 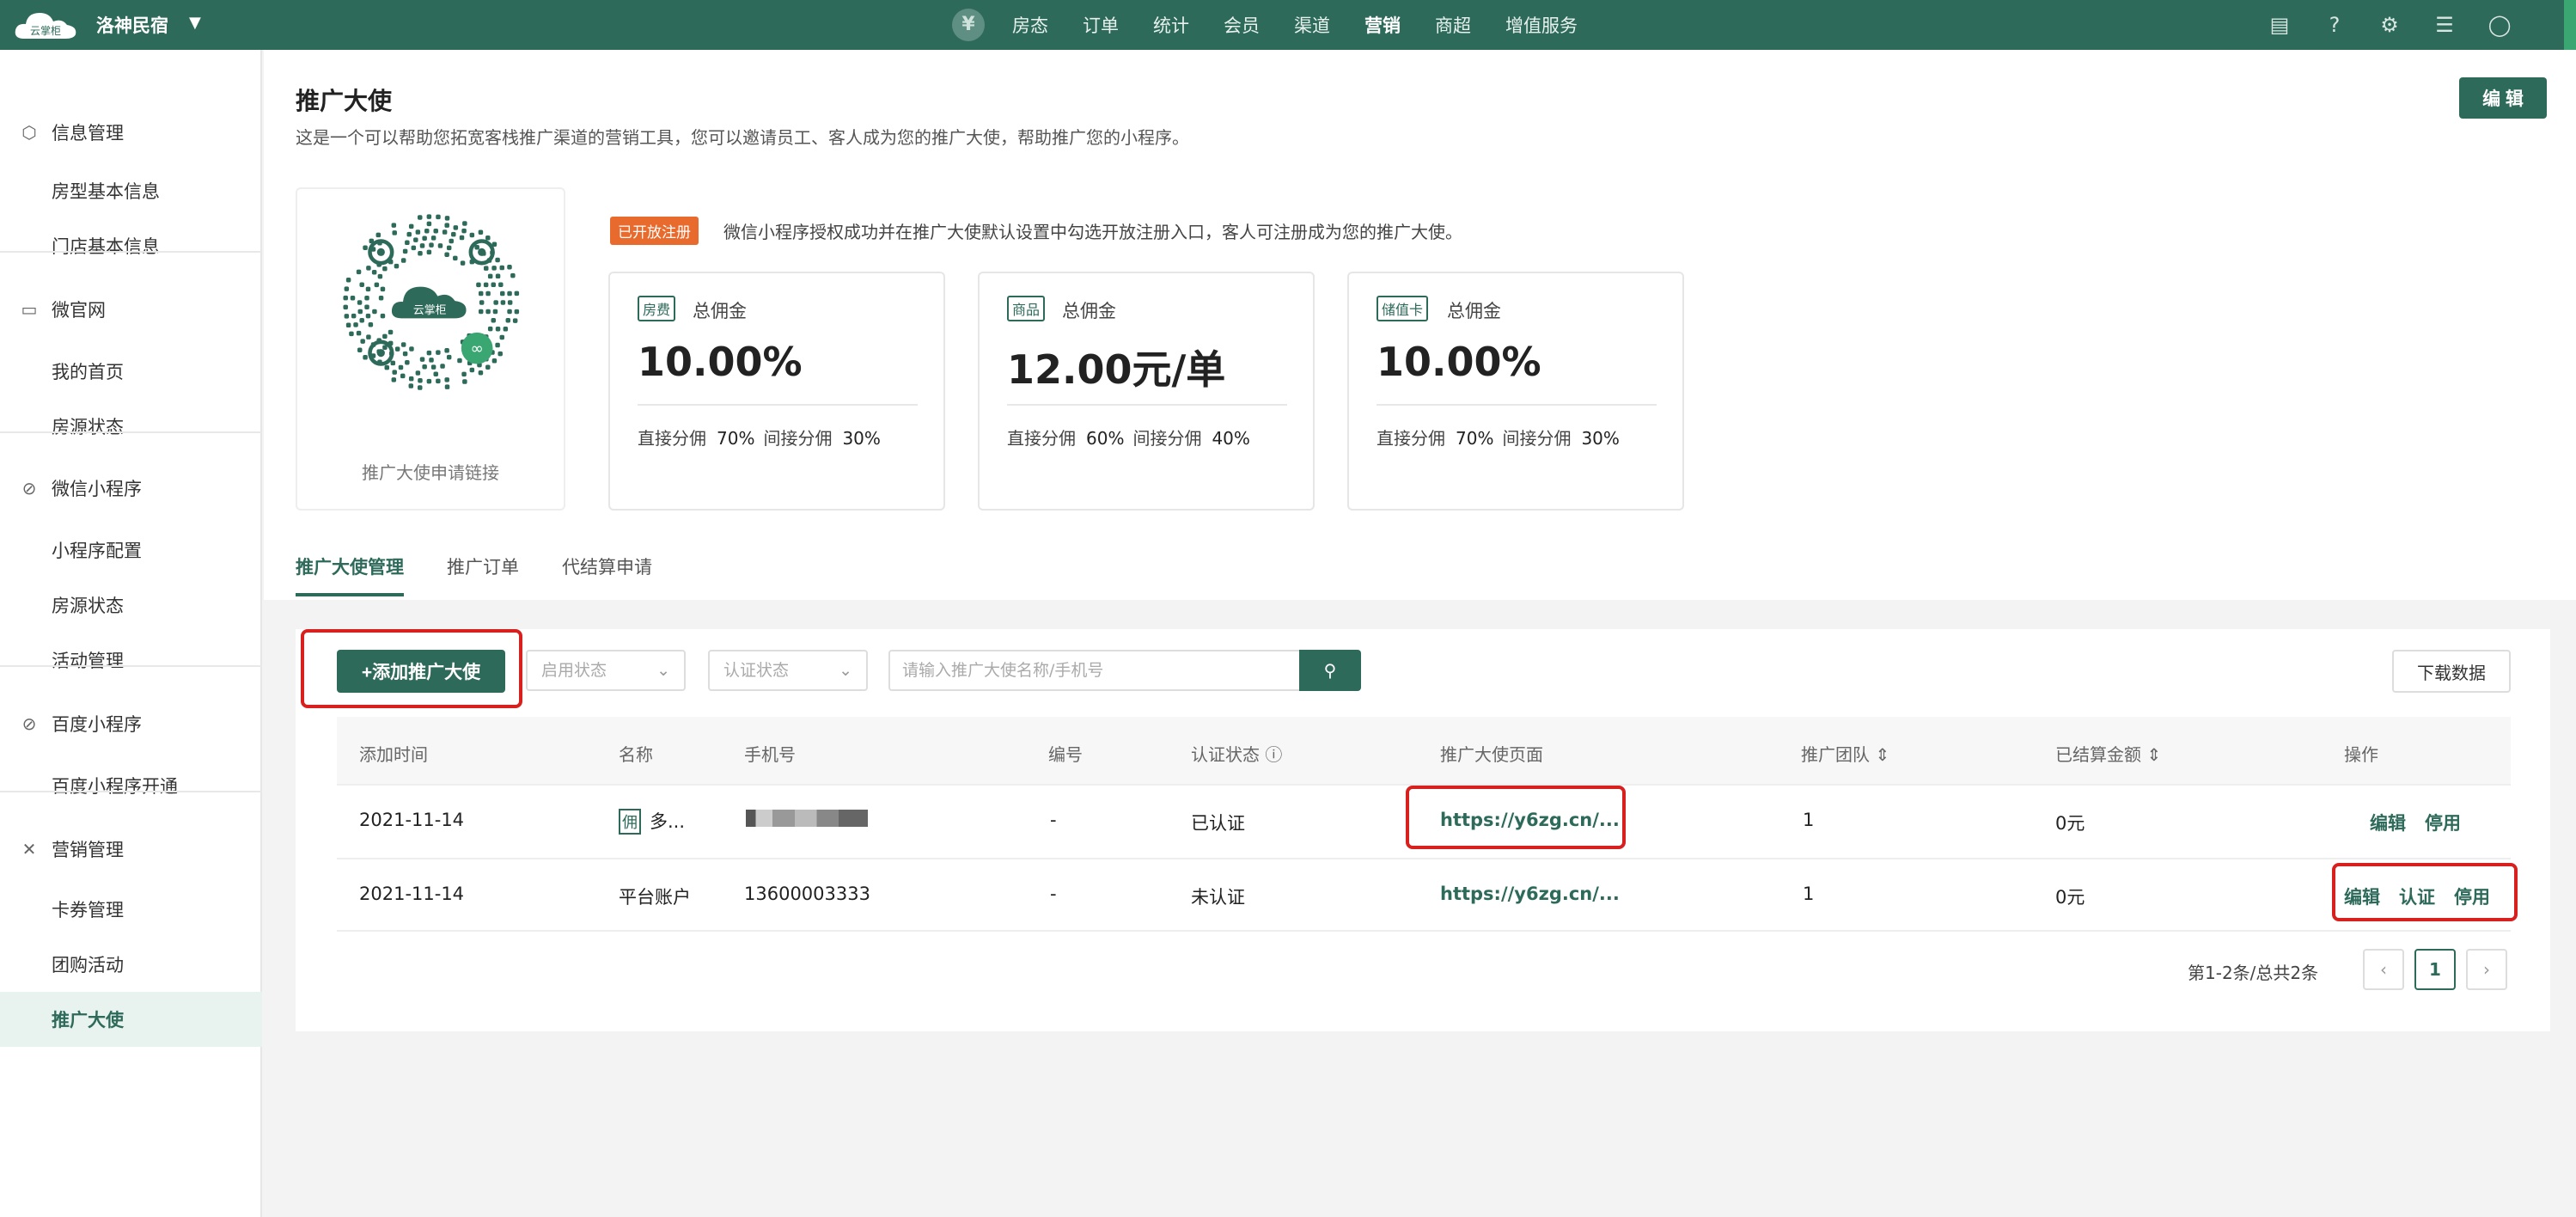 I want to click on nav-orders: 订单, so click(x=1101, y=25).